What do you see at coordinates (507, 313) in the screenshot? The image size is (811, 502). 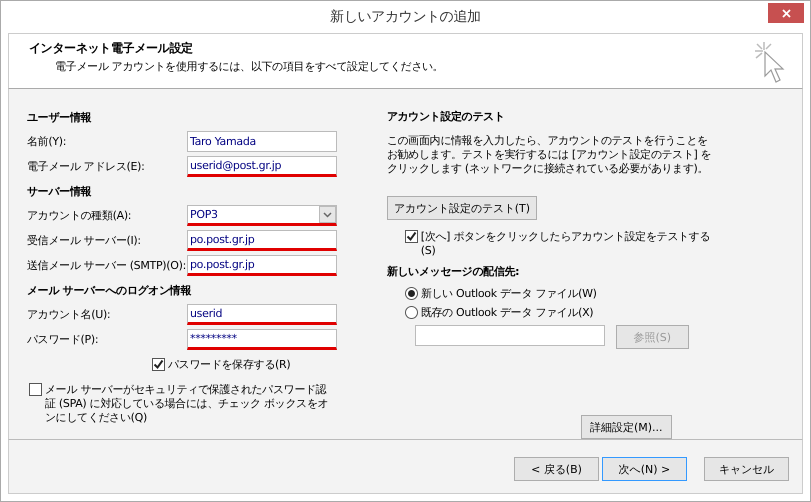 I see `radio-label: 既存の Outlook データ ファイル(X)` at bounding box center [507, 313].